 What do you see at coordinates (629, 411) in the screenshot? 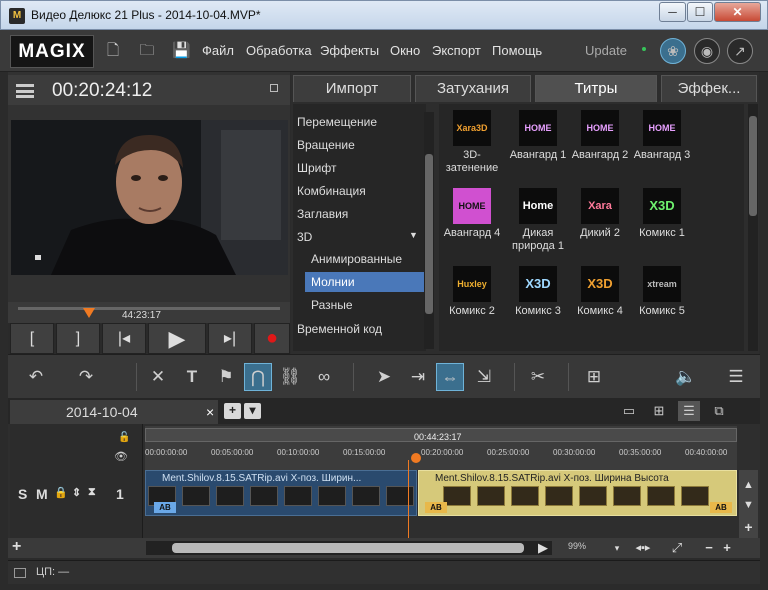
I see `single-view-icon: ▭` at bounding box center [629, 411].